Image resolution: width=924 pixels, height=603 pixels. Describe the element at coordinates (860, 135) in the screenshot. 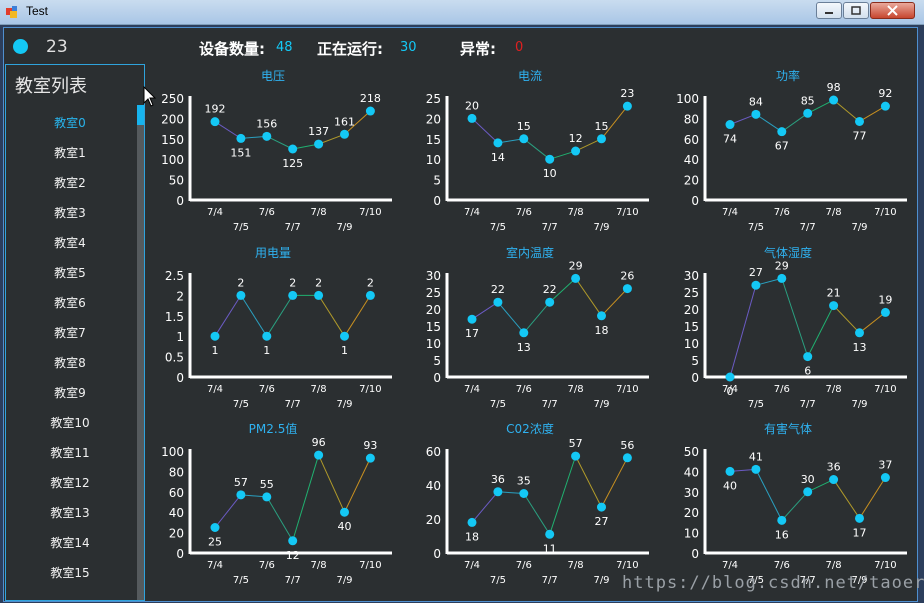

I see `data-label: 77` at that location.